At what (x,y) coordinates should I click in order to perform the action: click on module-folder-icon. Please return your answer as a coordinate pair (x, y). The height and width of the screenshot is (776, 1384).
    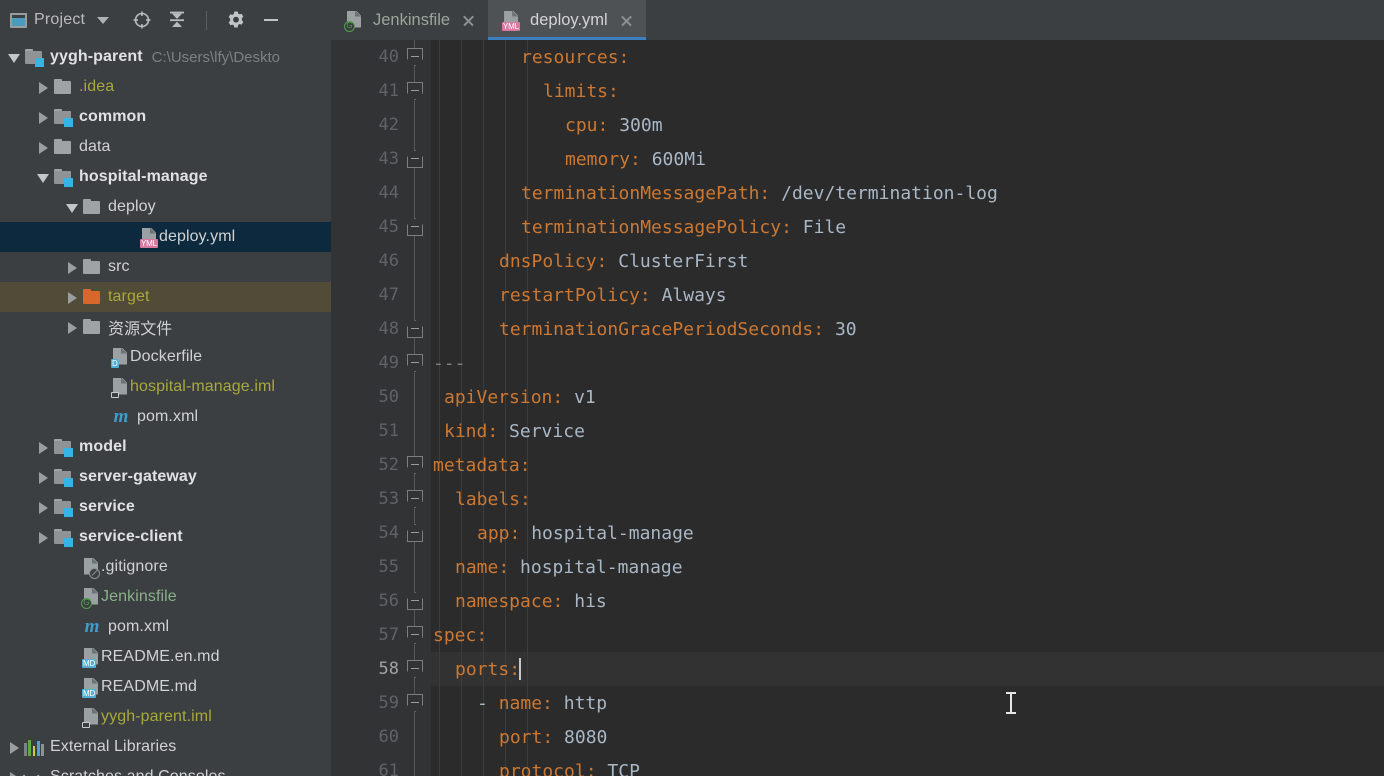
    Looking at the image, I should click on (63, 477).